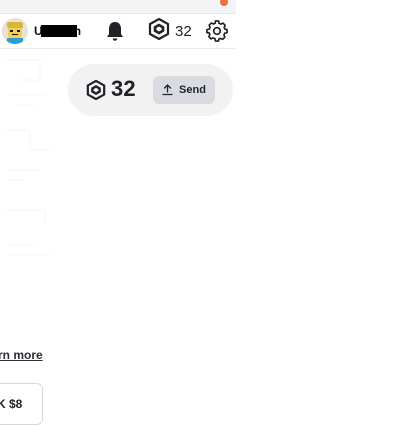 The width and height of the screenshot is (401, 425). Describe the element at coordinates (224, 3) in the screenshot. I see `notification-dot` at that location.